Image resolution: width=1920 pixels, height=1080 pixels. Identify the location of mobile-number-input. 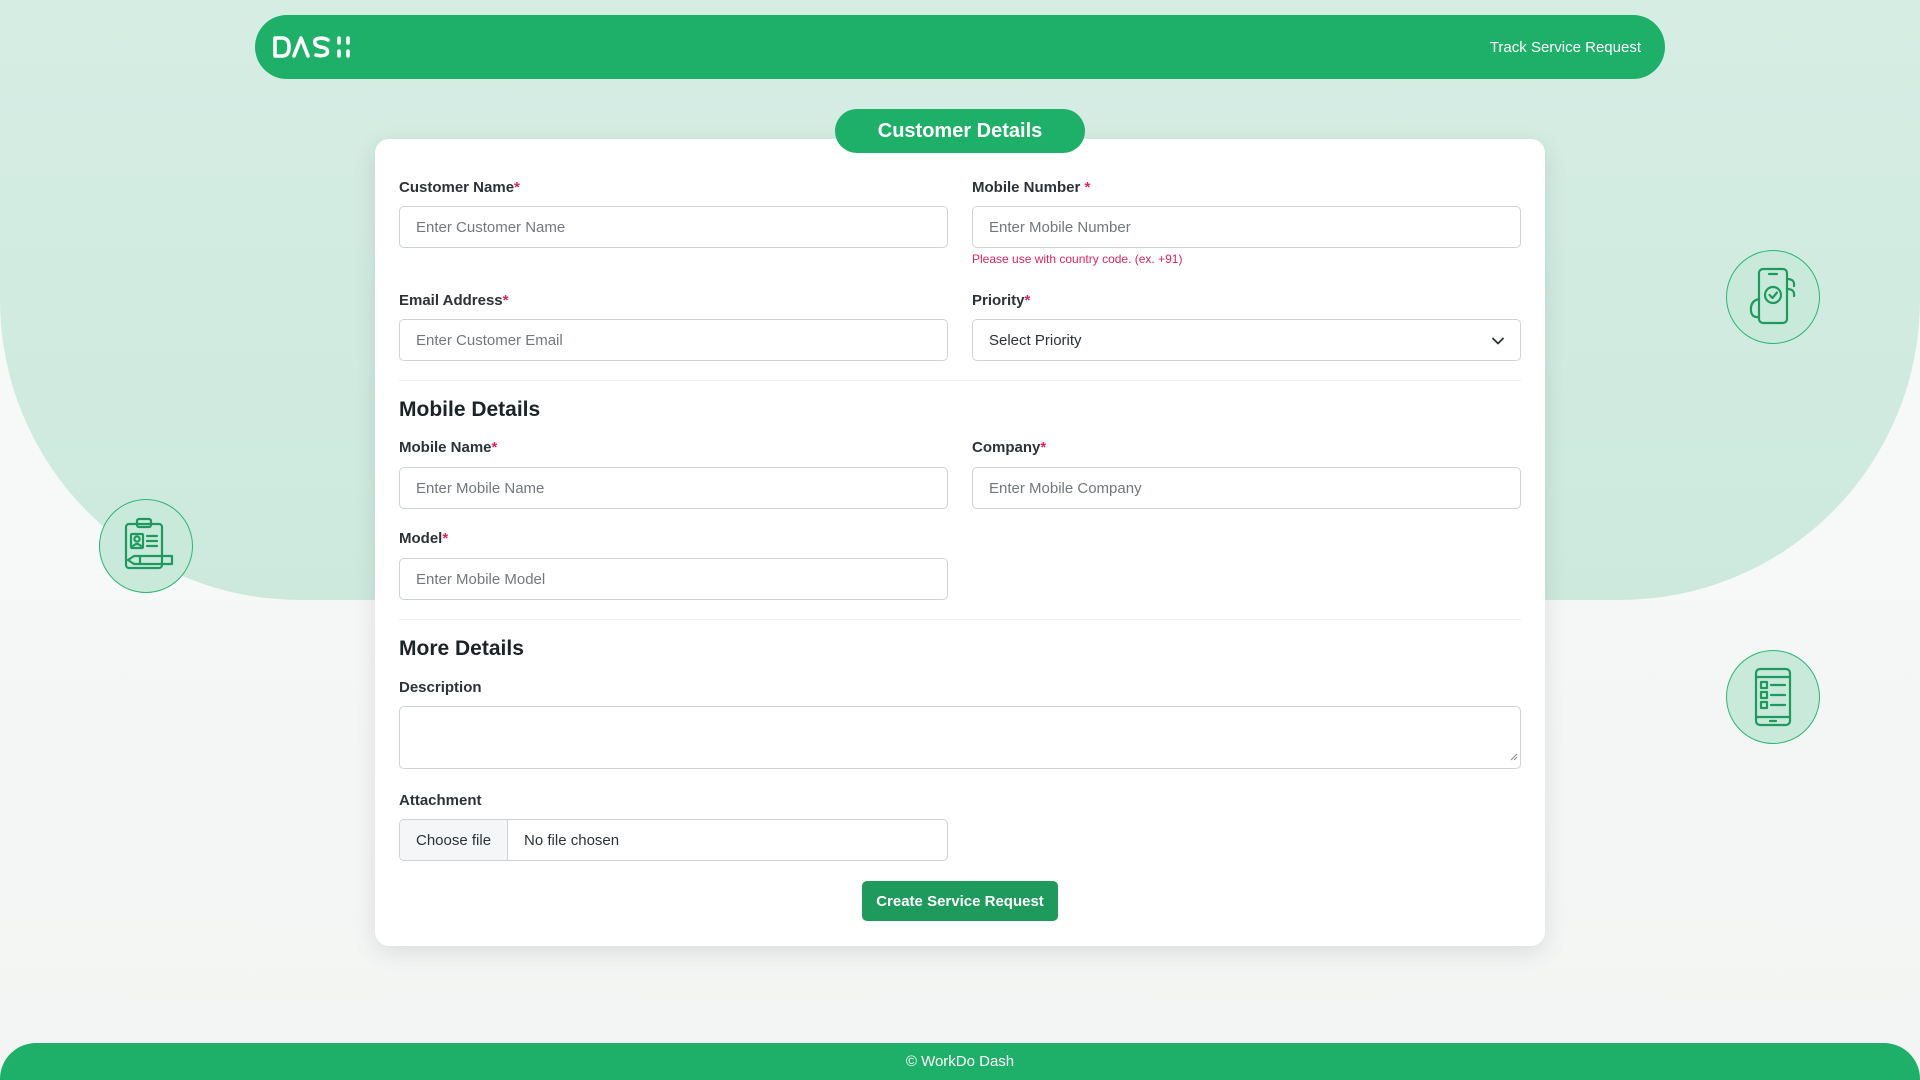
(1246, 227).